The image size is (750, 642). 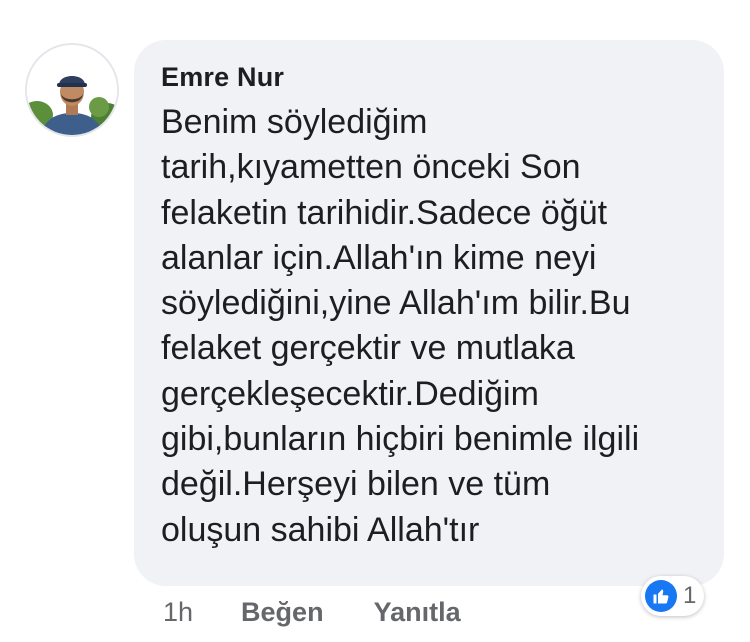 What do you see at coordinates (417, 612) in the screenshot?
I see `reply-button: Yanıtla` at bounding box center [417, 612].